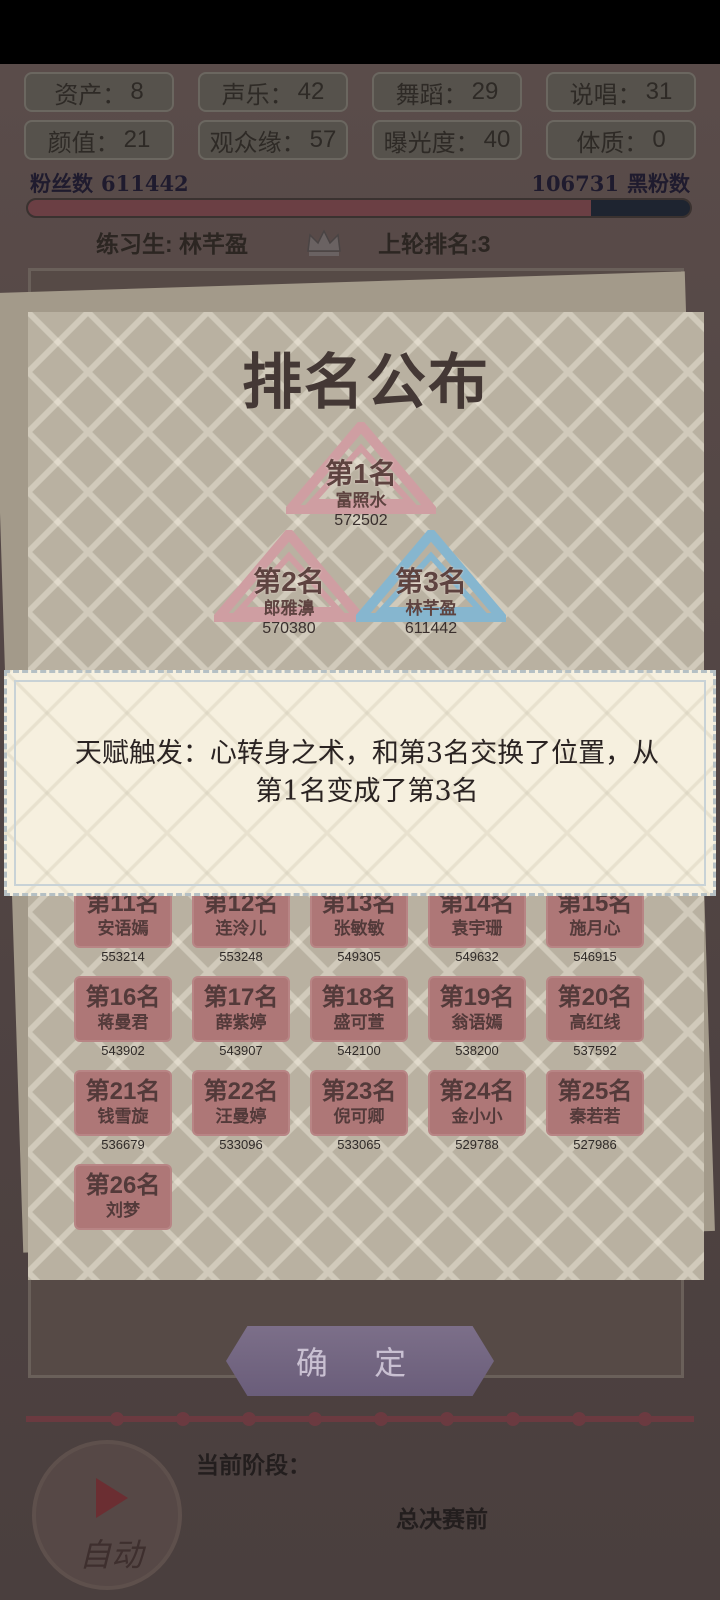  I want to click on stat-label: 资产：, so click(90, 95).